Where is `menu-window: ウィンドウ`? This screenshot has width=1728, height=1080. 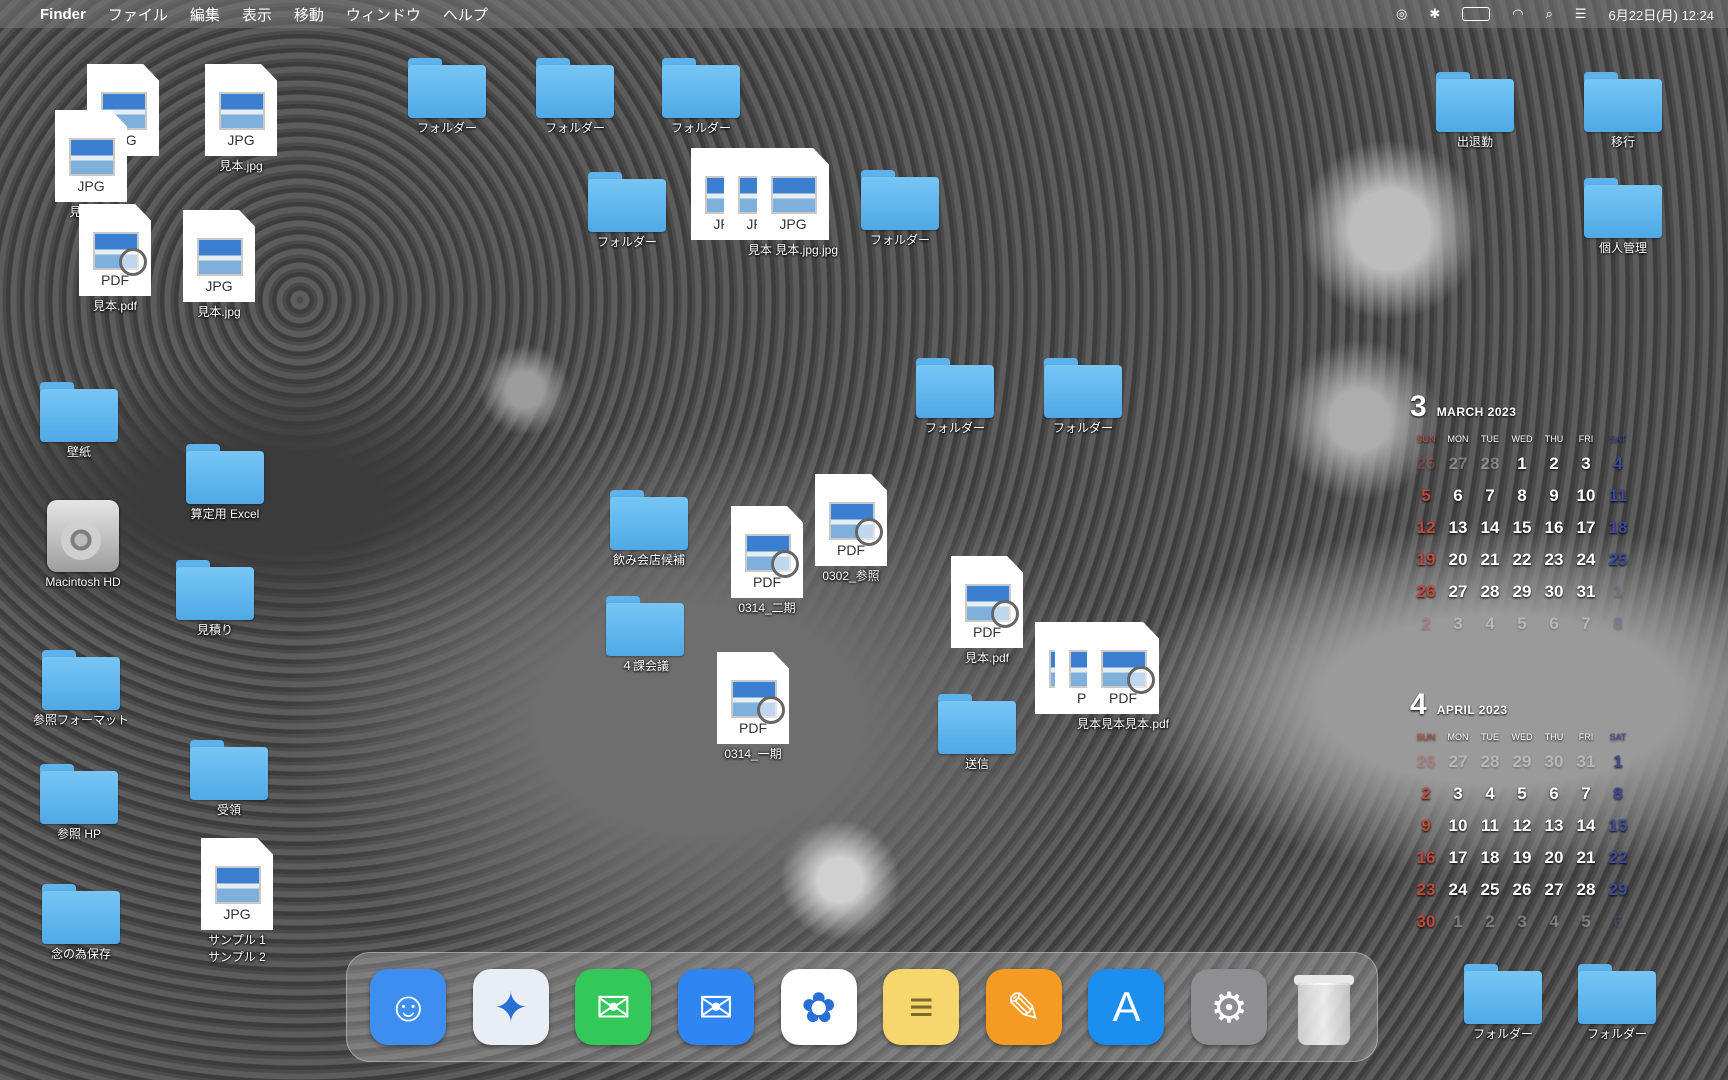 menu-window: ウィンドウ is located at coordinates (383, 14).